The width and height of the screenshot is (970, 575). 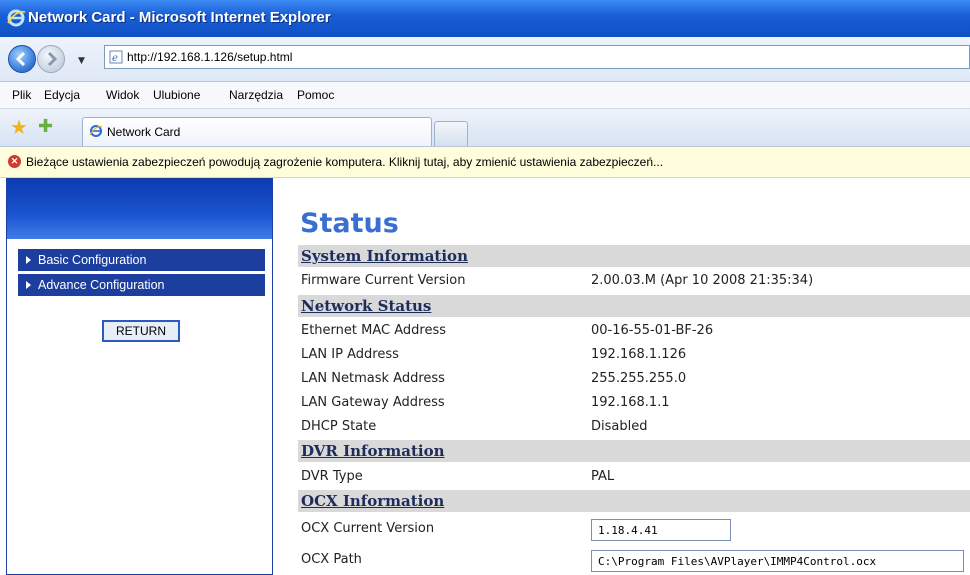 I want to click on sidebar-header, so click(x=139, y=209).